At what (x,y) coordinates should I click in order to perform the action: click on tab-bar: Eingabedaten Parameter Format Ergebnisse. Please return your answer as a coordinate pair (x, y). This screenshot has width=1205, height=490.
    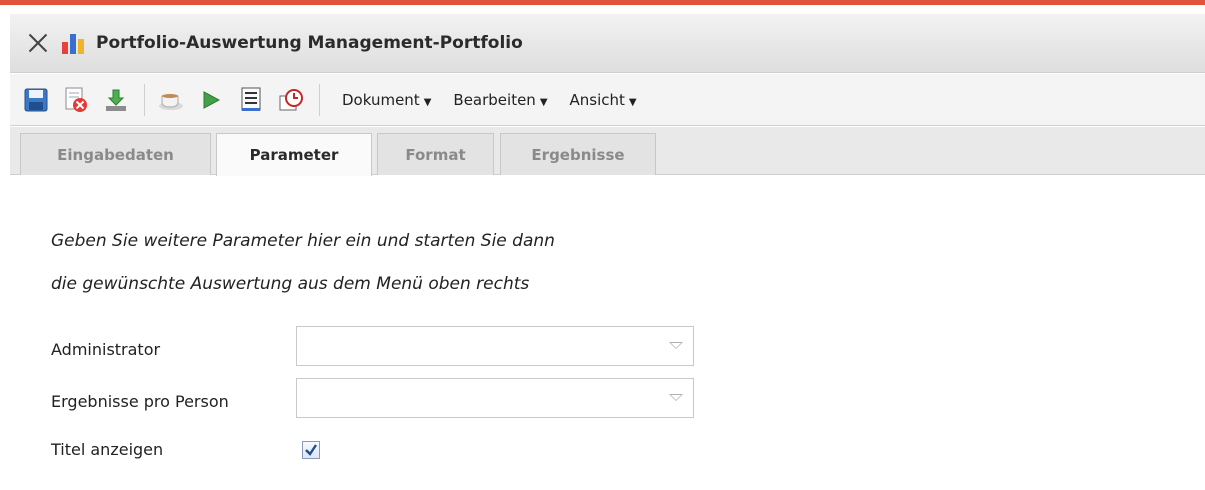
    Looking at the image, I should click on (607, 151).